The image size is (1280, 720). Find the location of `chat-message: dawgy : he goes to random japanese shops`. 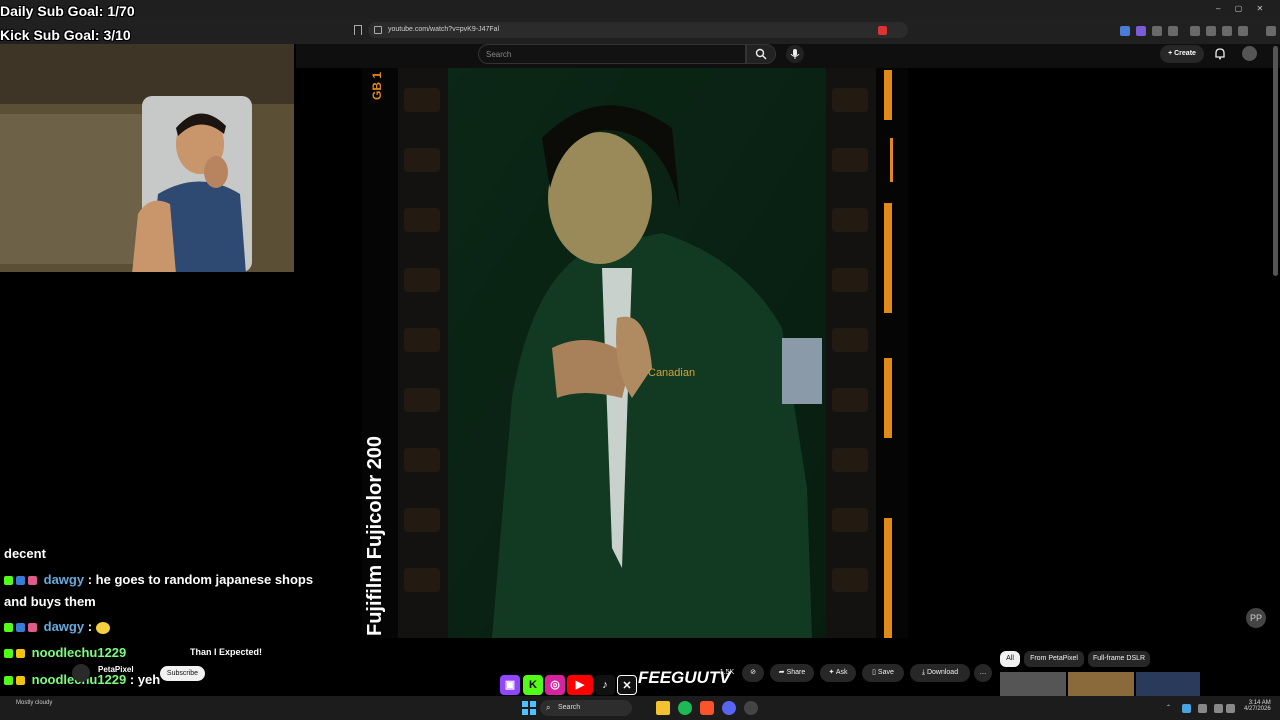

chat-message: dawgy : he goes to random japanese shops is located at coordinates (158, 579).